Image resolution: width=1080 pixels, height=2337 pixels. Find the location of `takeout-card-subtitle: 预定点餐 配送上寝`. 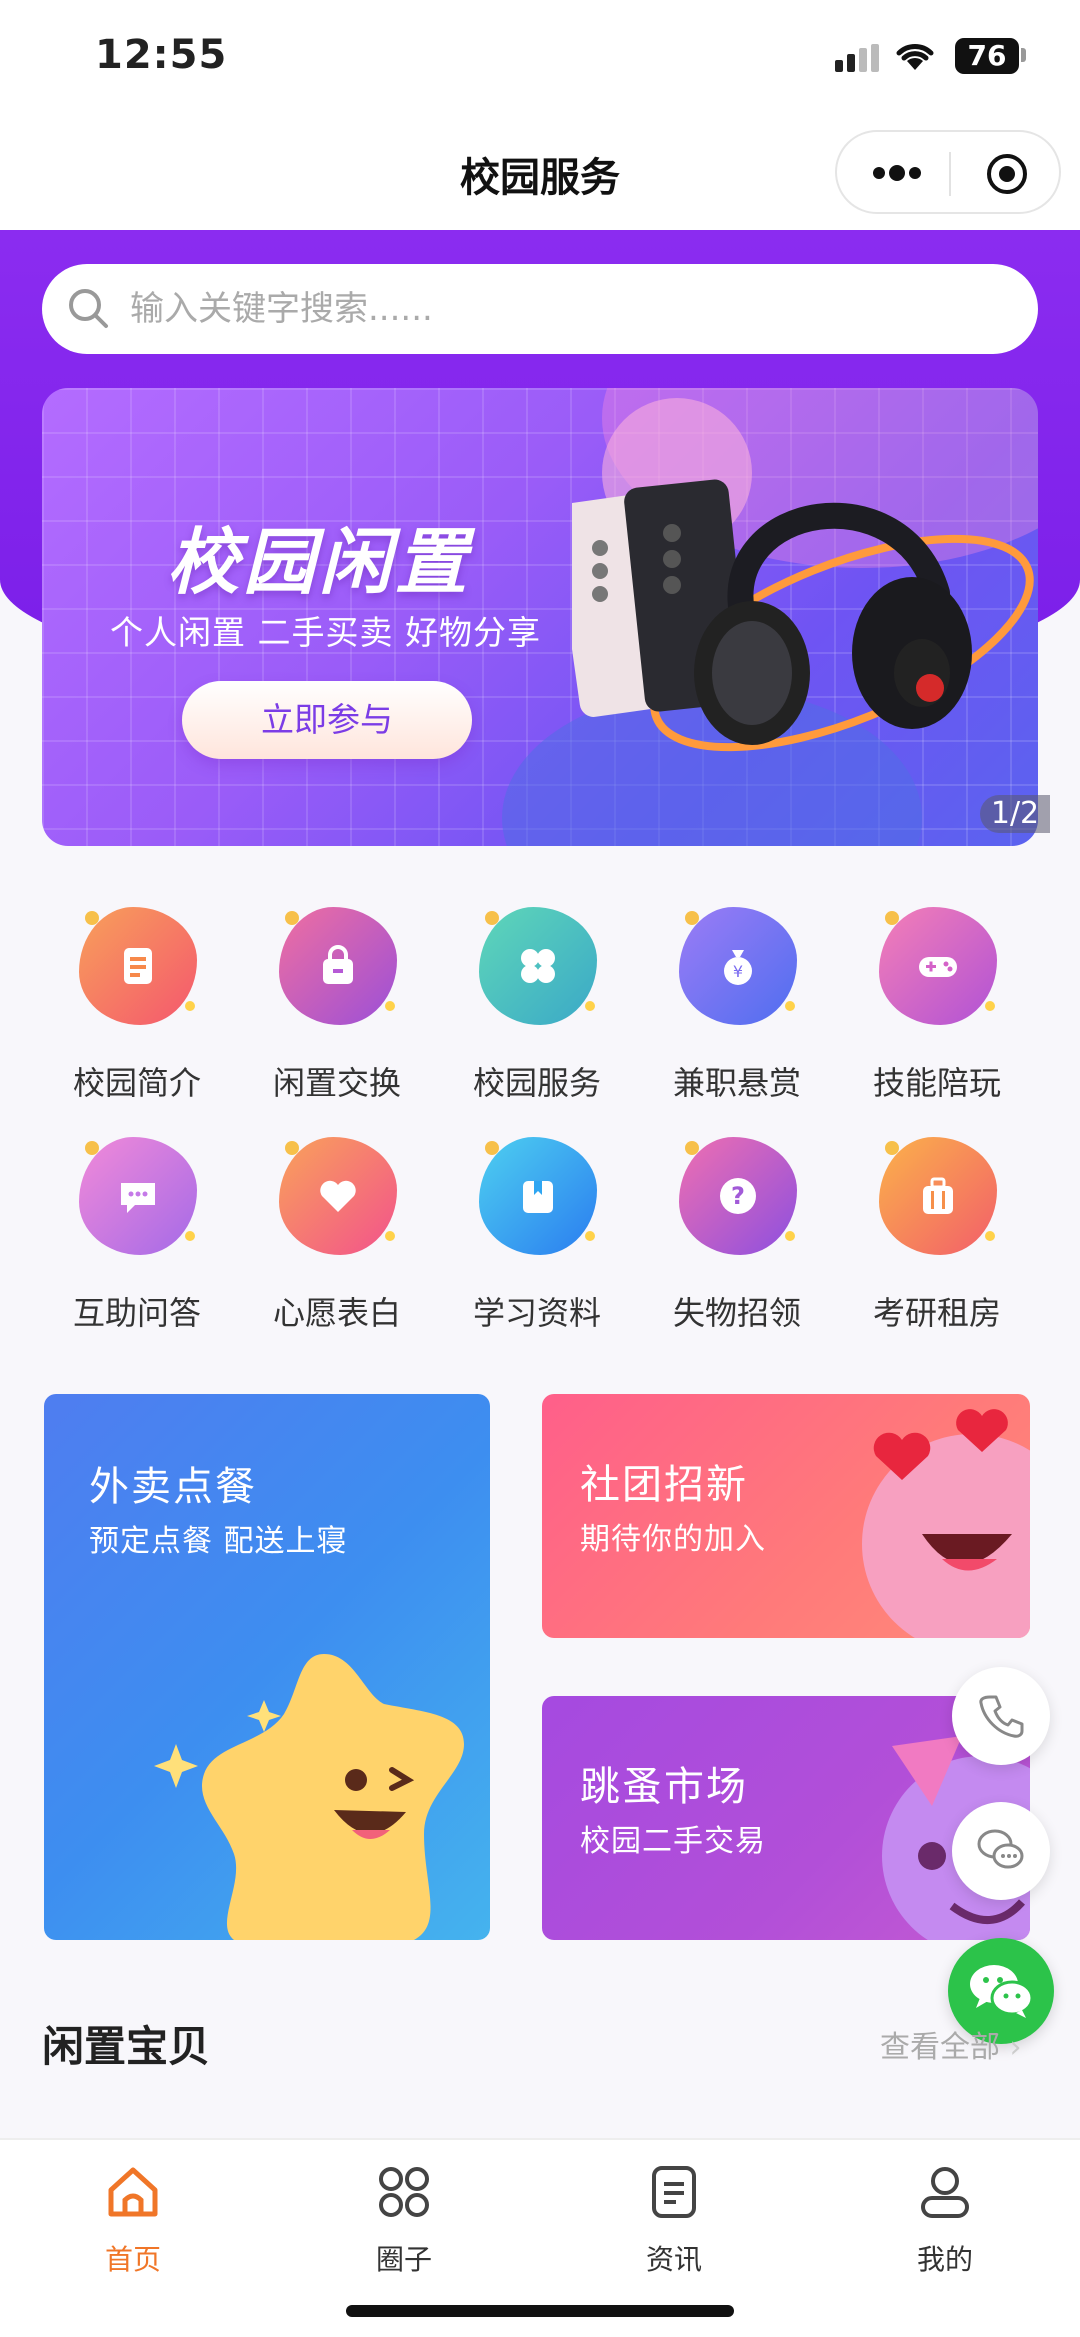

takeout-card-subtitle: 预定点餐 配送上寝 is located at coordinates (218, 1541).